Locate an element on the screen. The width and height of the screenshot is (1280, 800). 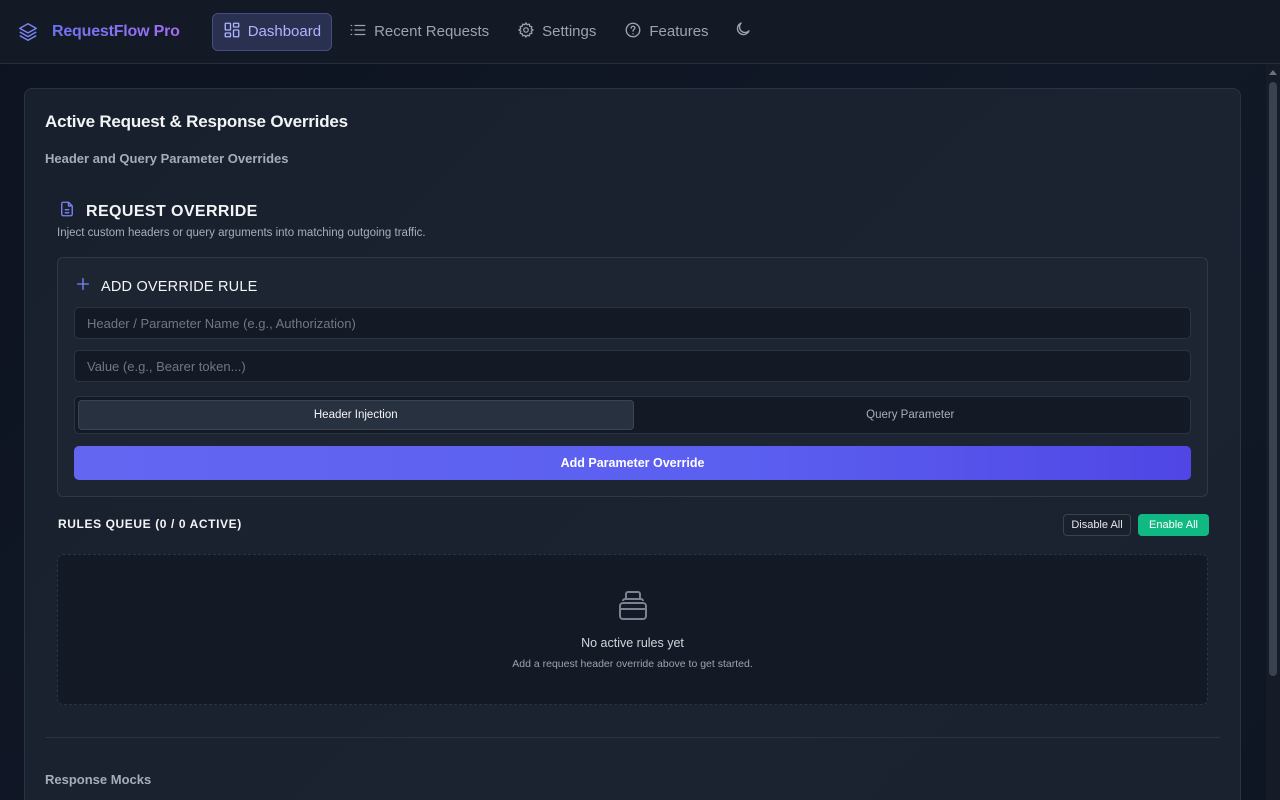
nav-item-settings: Settings is located at coordinates (556, 32).